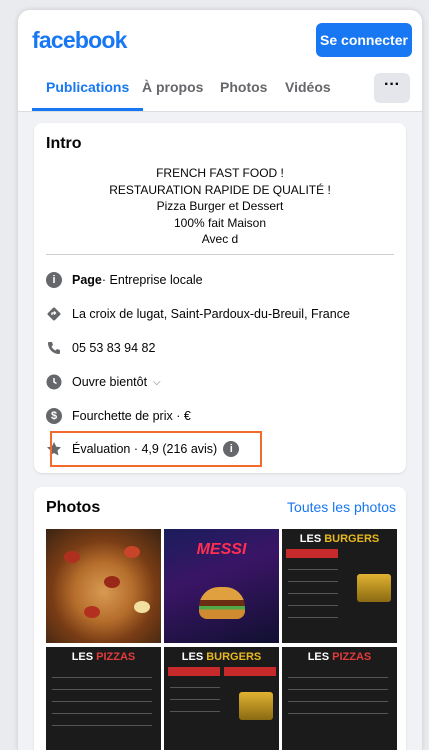  What do you see at coordinates (152, 280) in the screenshot?
I see `page-category: · Entreprise locale` at bounding box center [152, 280].